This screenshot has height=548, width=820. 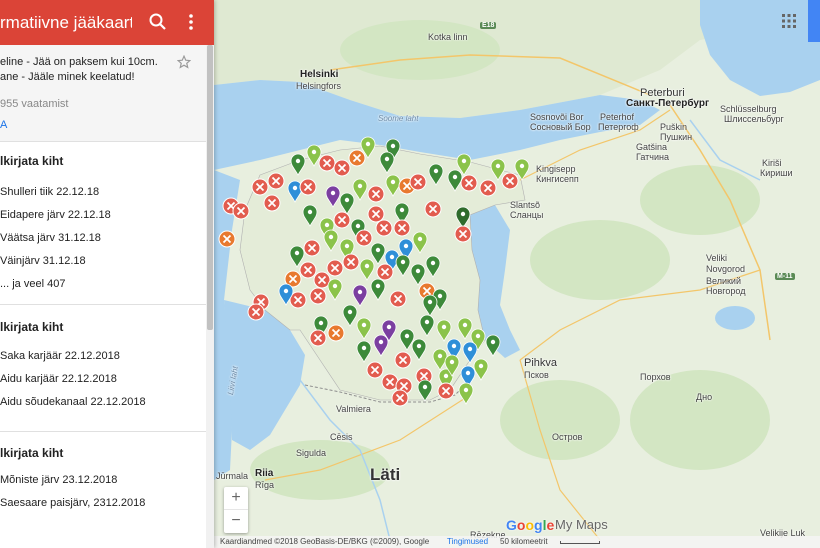 I want to click on label-slantsy: Slantsõ, so click(x=525, y=205).